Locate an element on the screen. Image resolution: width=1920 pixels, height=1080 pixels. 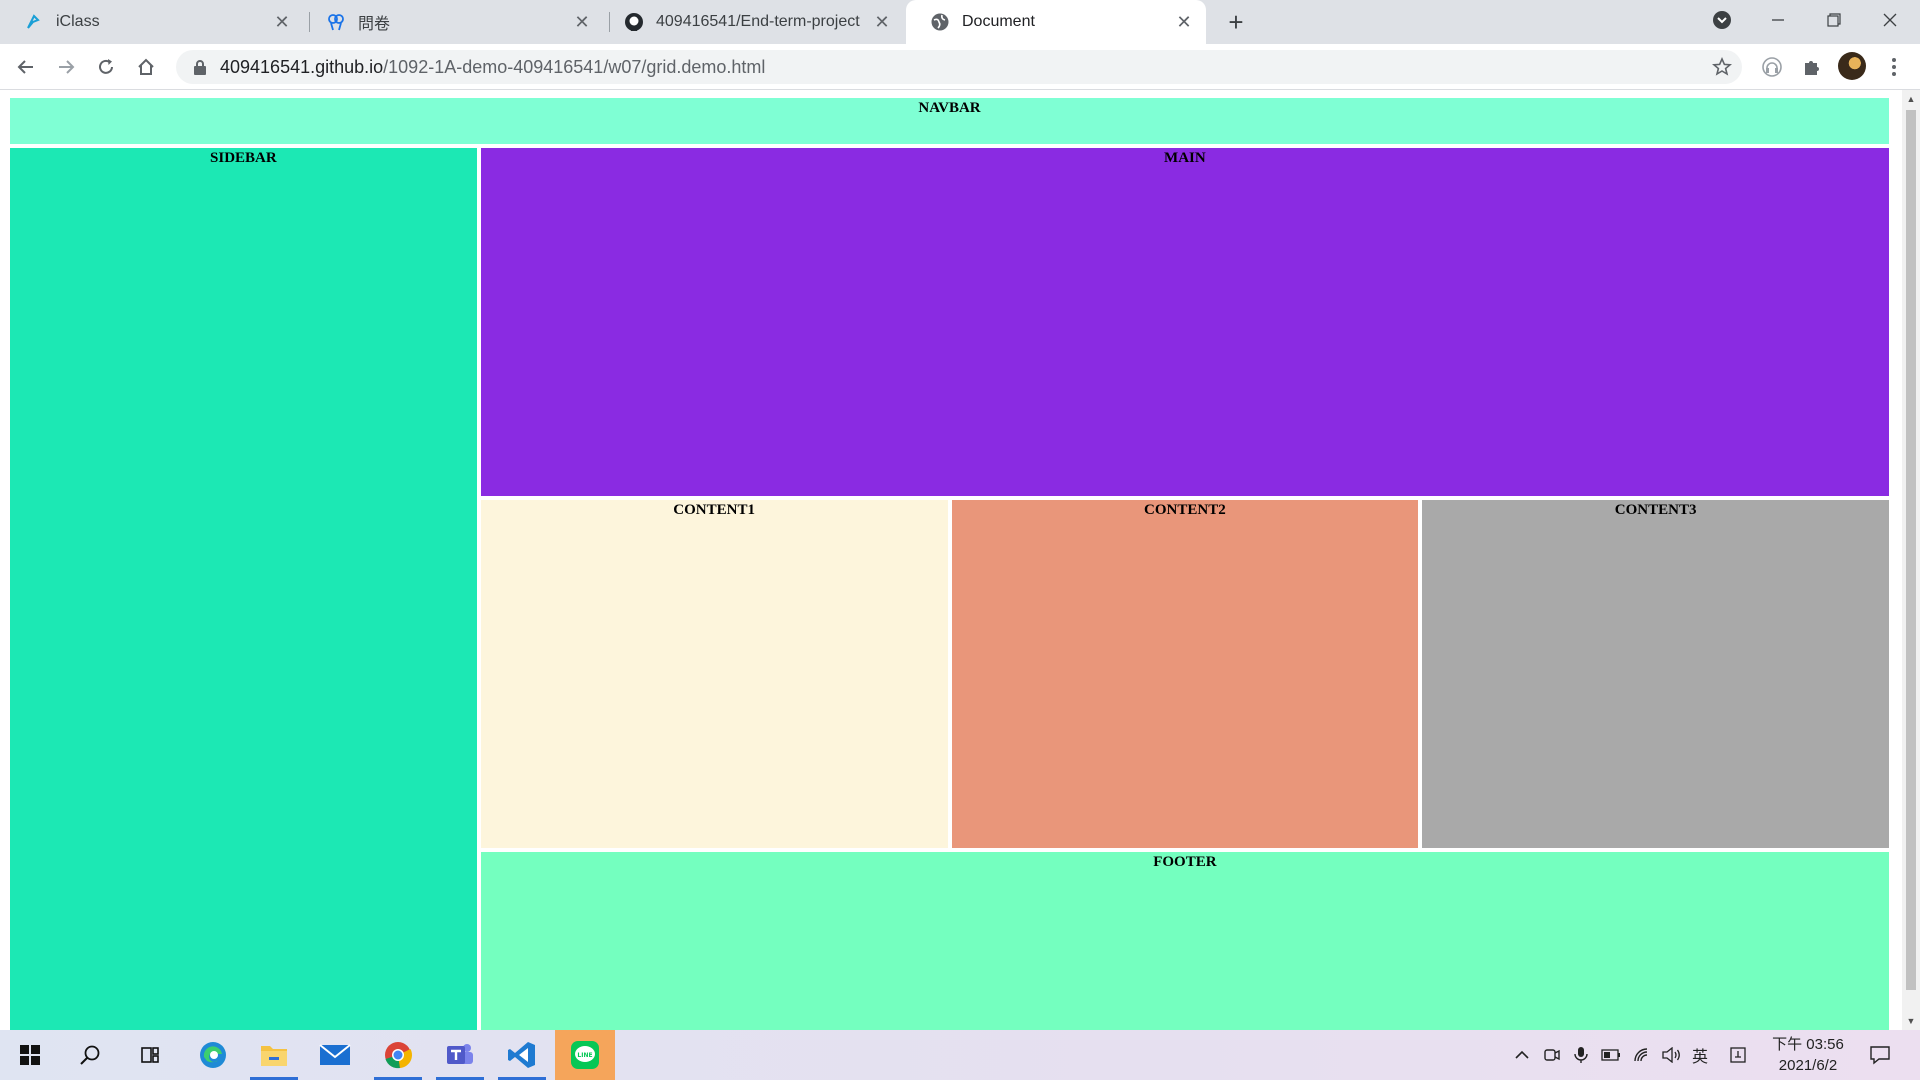
back-arrow-icon is located at coordinates (26, 67).